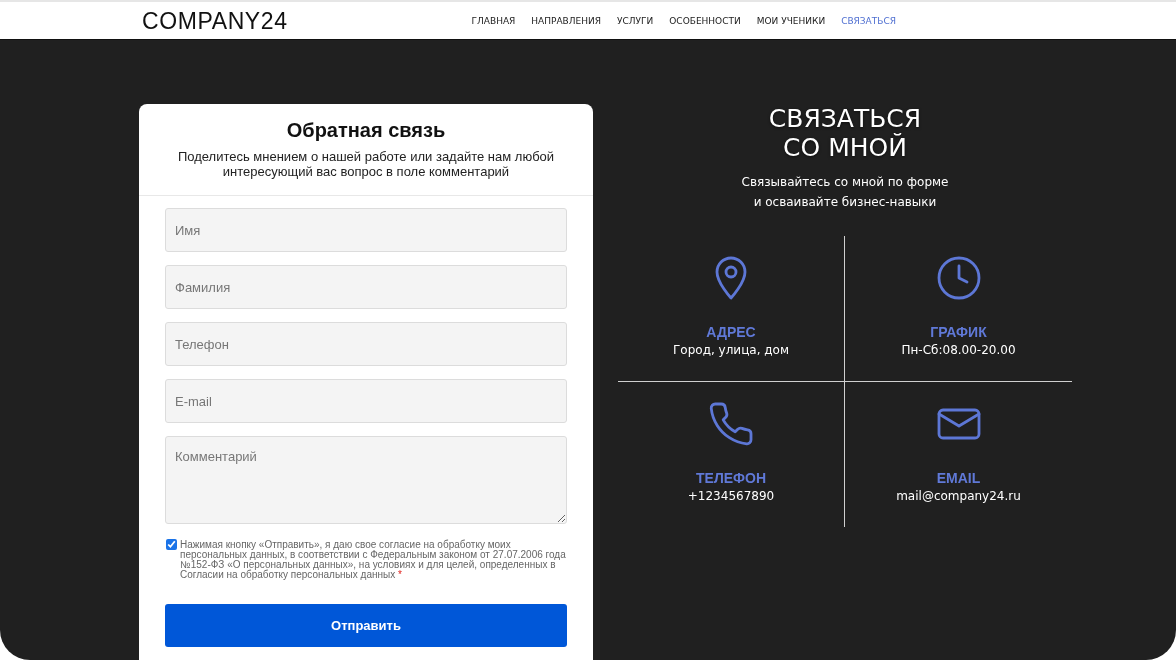 Image resolution: width=1176 pixels, height=660 pixels. I want to click on input-field: E-mail, so click(366, 401).